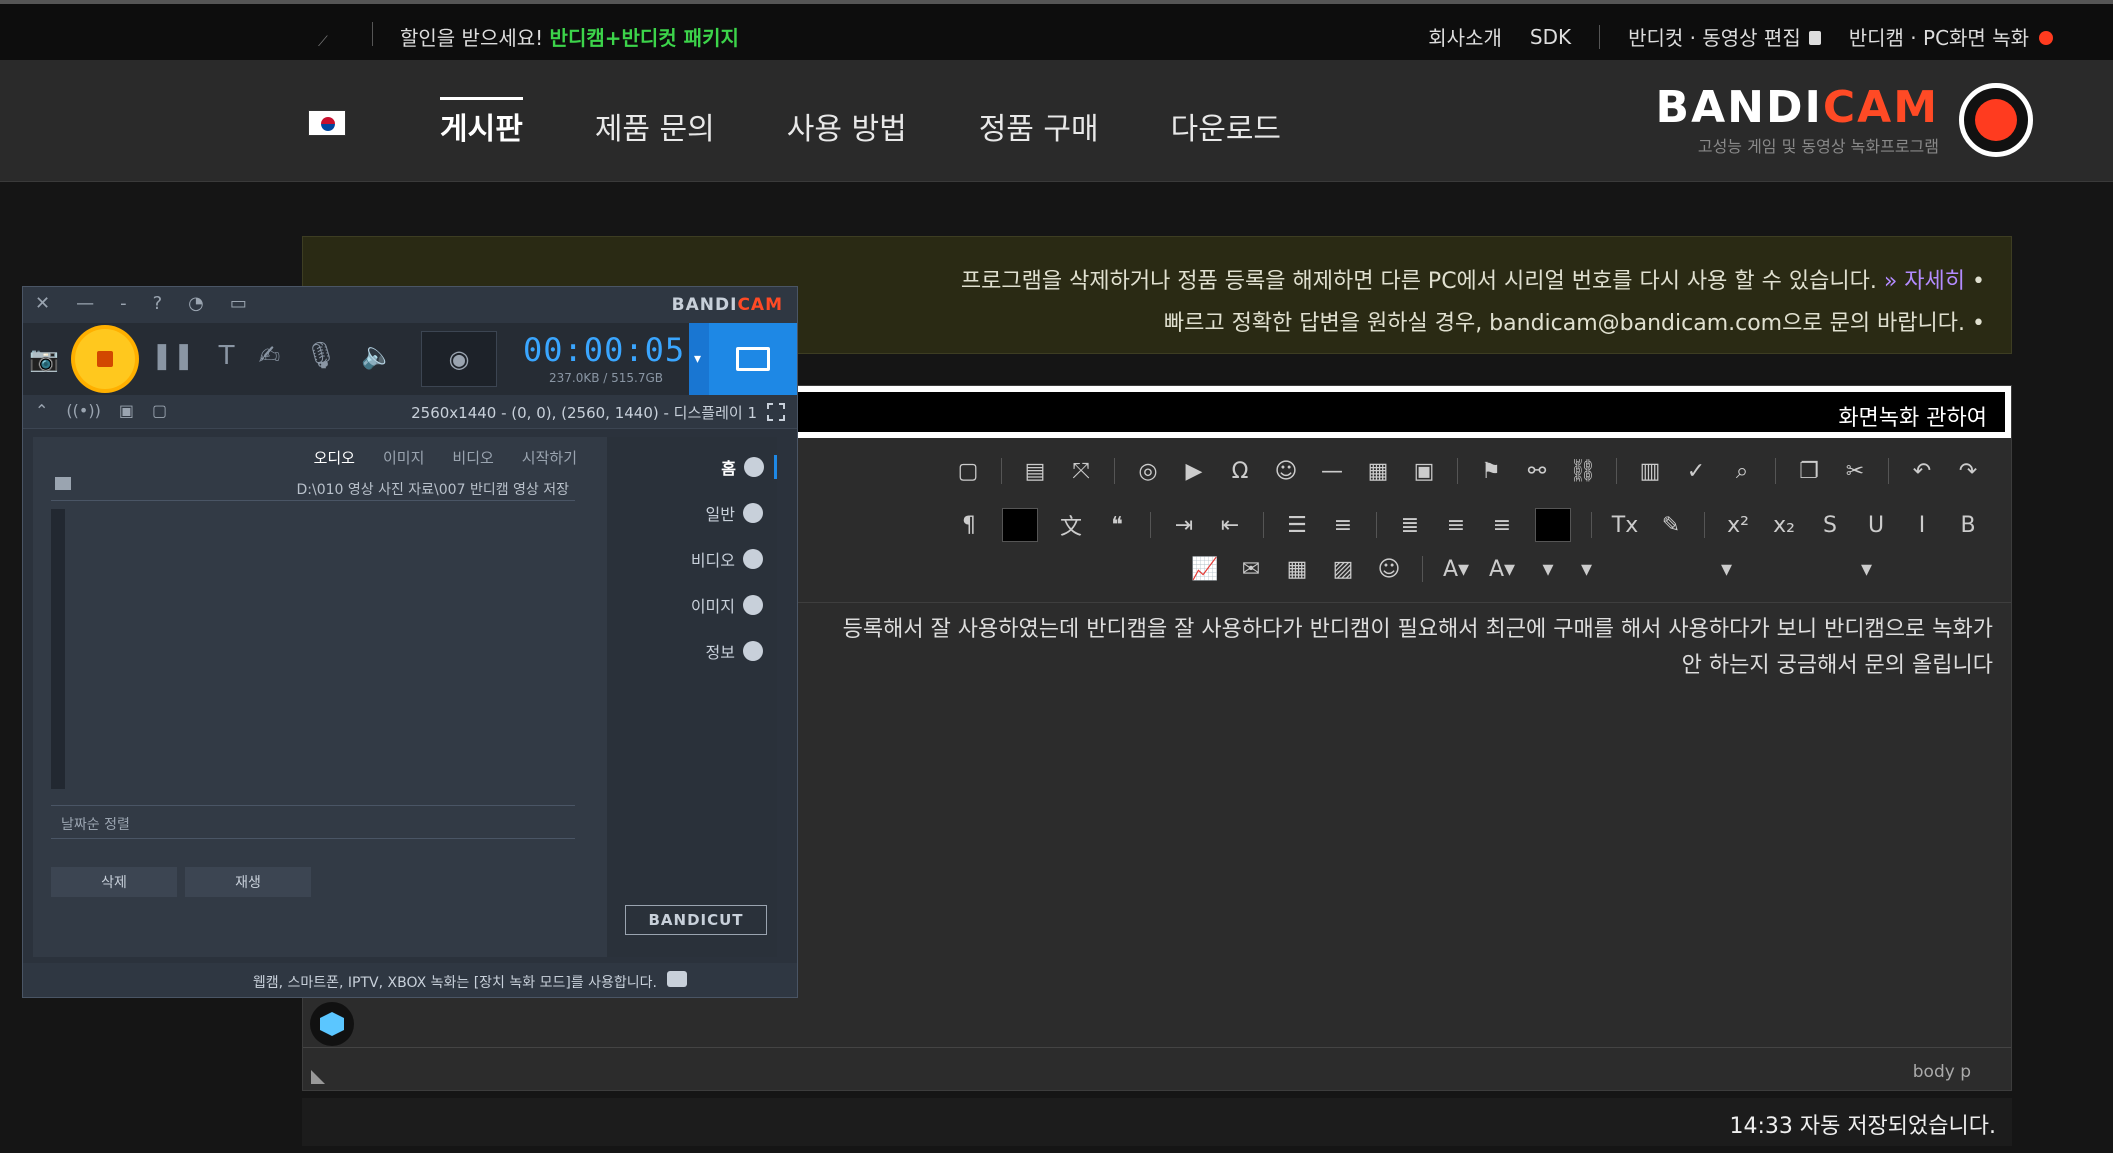 This screenshot has width=2113, height=1153. Describe the element at coordinates (1650, 471) in the screenshot. I see `paste-icon: ▥` at that location.